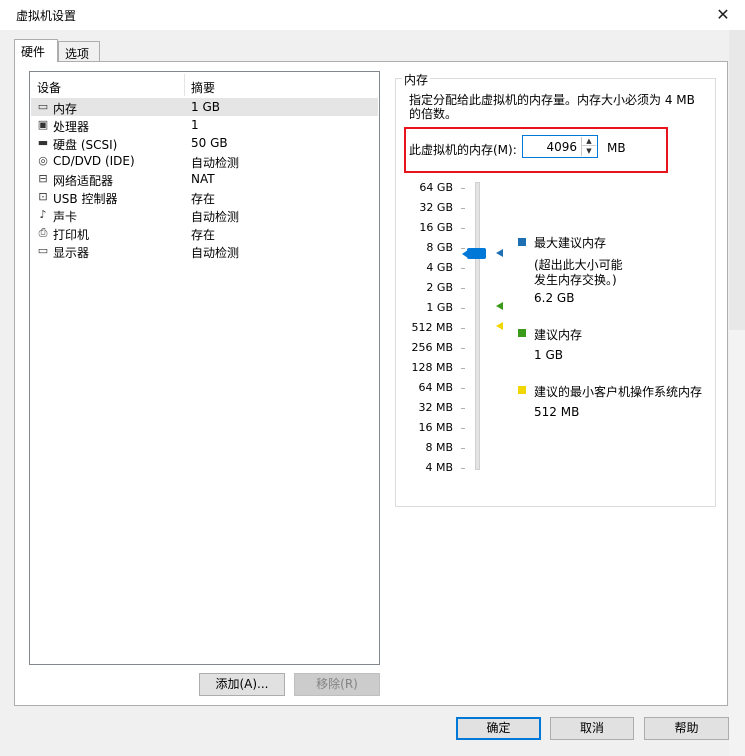  What do you see at coordinates (83, 181) in the screenshot?
I see `device-name: 网络适配器` at bounding box center [83, 181].